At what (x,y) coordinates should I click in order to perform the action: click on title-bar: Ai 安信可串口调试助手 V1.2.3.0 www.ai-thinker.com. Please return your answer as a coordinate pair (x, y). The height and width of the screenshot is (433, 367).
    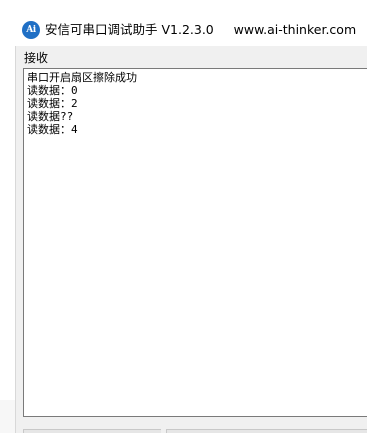
    Looking at the image, I should click on (183, 23).